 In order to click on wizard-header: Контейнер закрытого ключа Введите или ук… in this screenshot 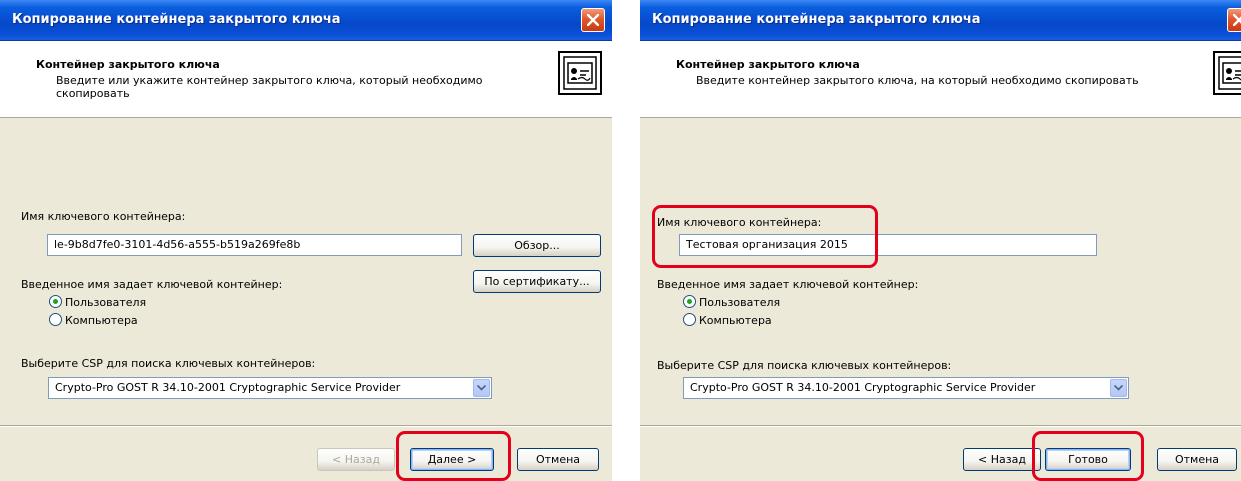, I will do `click(306, 79)`.